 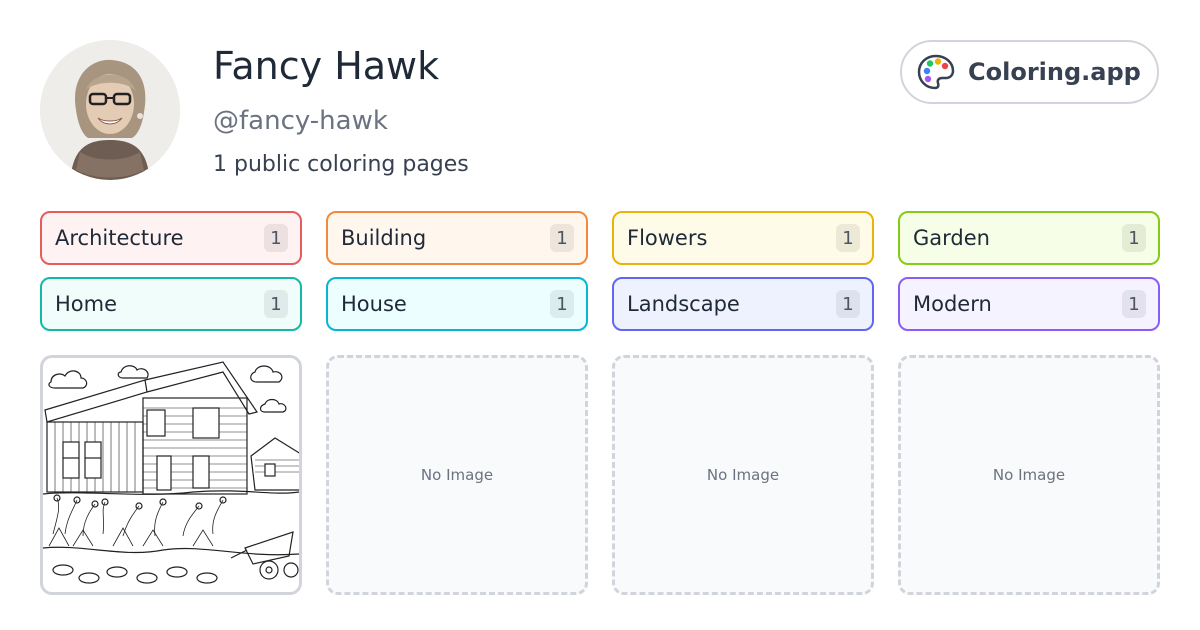 What do you see at coordinates (457, 238) in the screenshot?
I see `tag-building: Building 1` at bounding box center [457, 238].